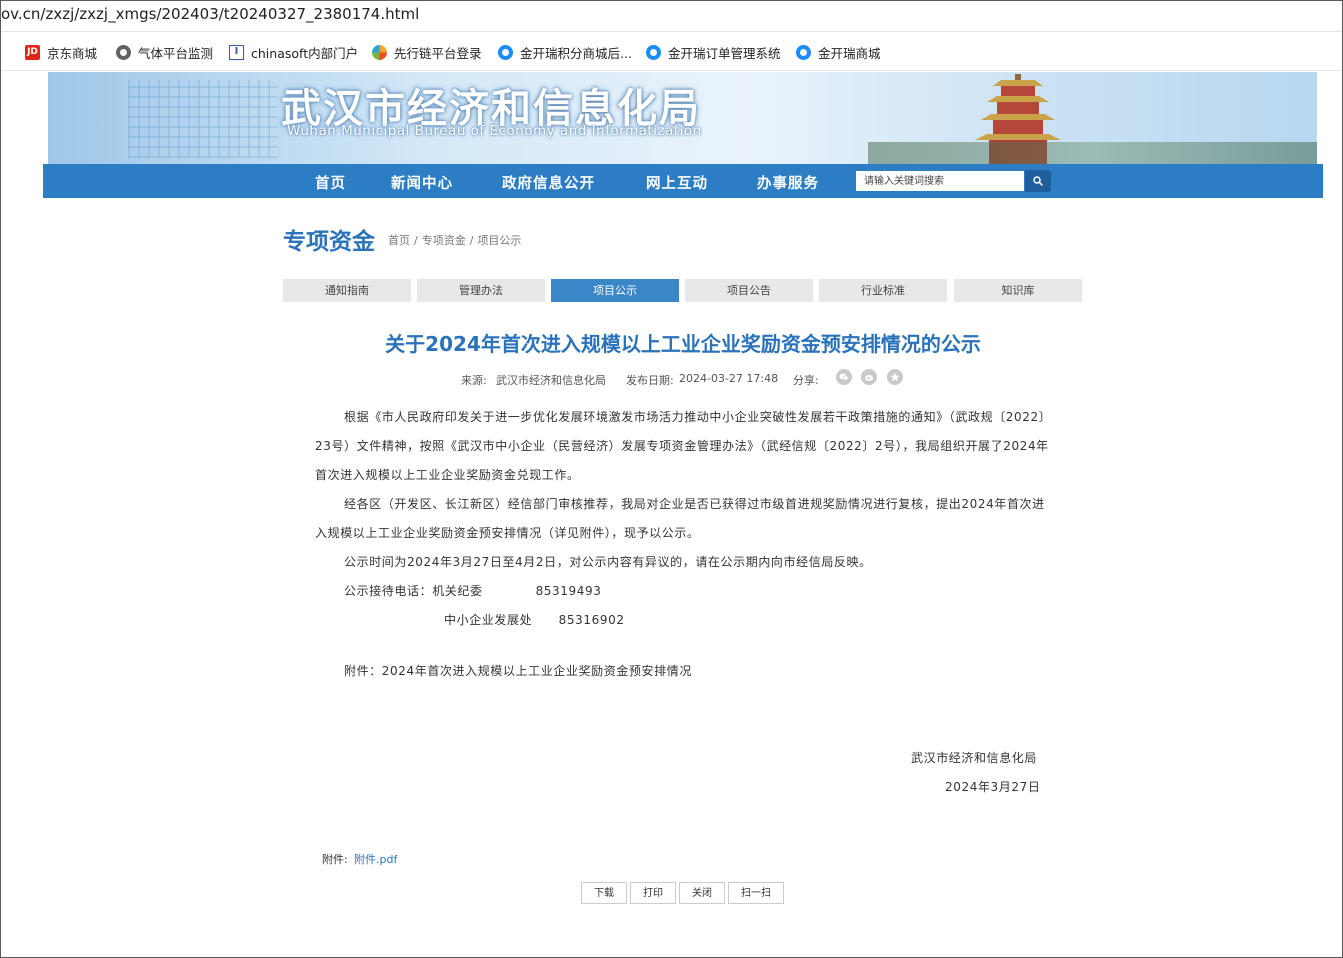 This screenshot has height=958, width=1343. What do you see at coordinates (883, 290) in the screenshot?
I see `tab-industry-standard: 行业标准` at bounding box center [883, 290].